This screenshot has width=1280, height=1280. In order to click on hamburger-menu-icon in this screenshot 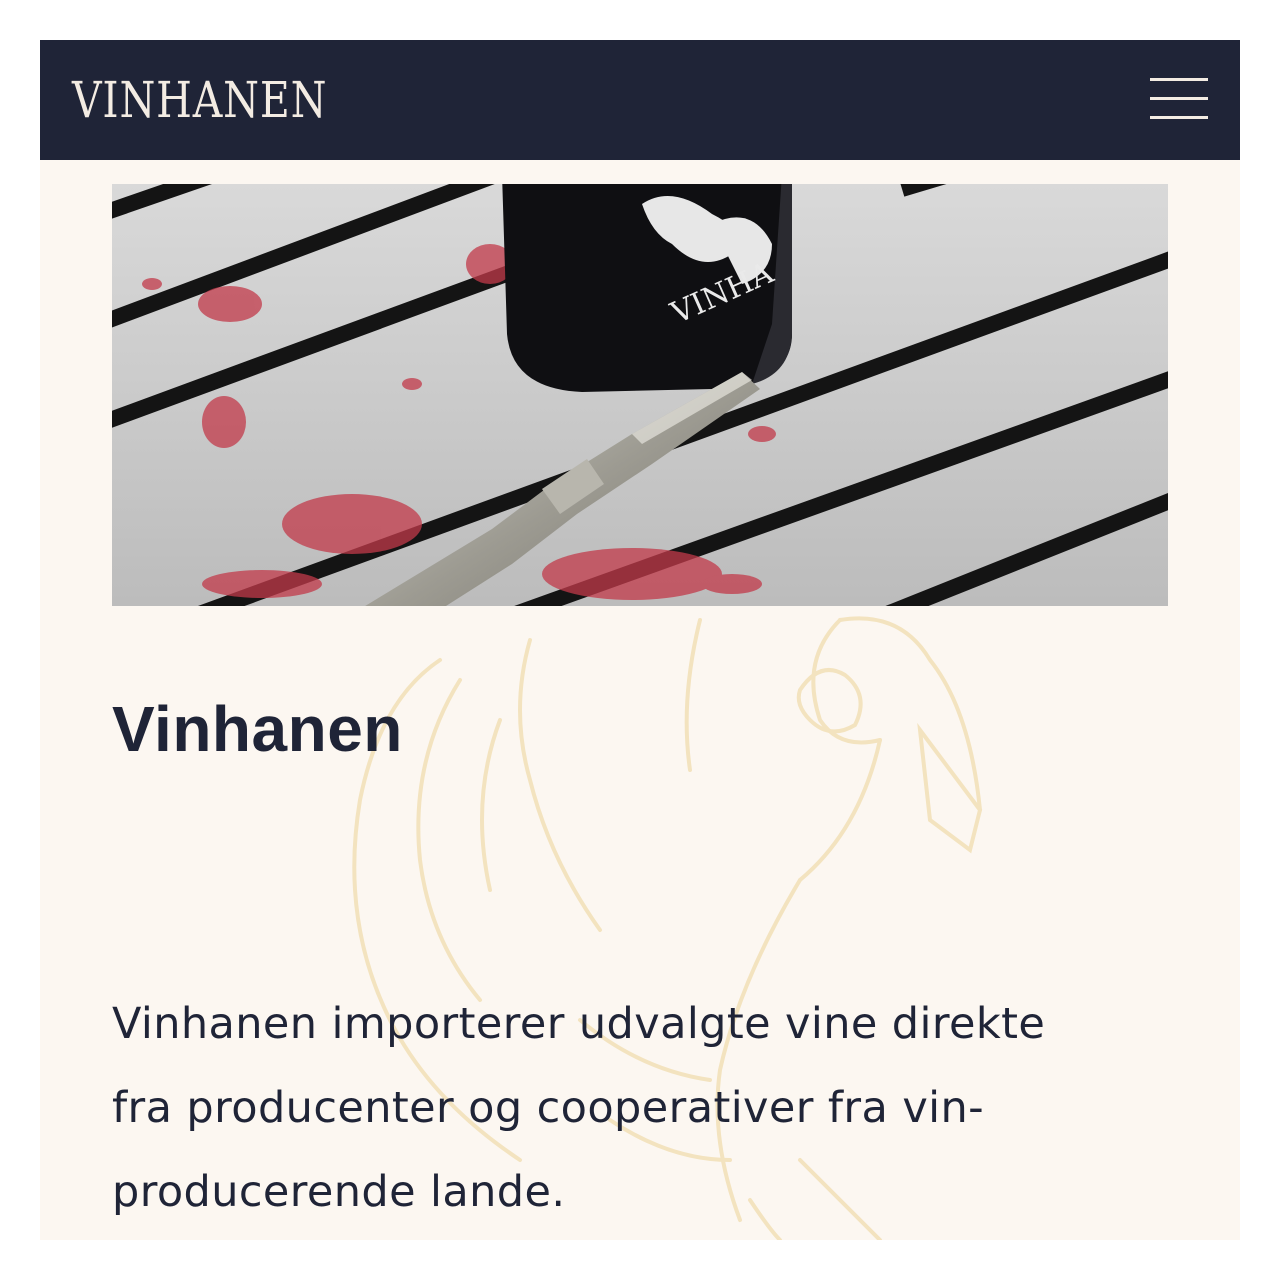, I will do `click(1176, 100)`.